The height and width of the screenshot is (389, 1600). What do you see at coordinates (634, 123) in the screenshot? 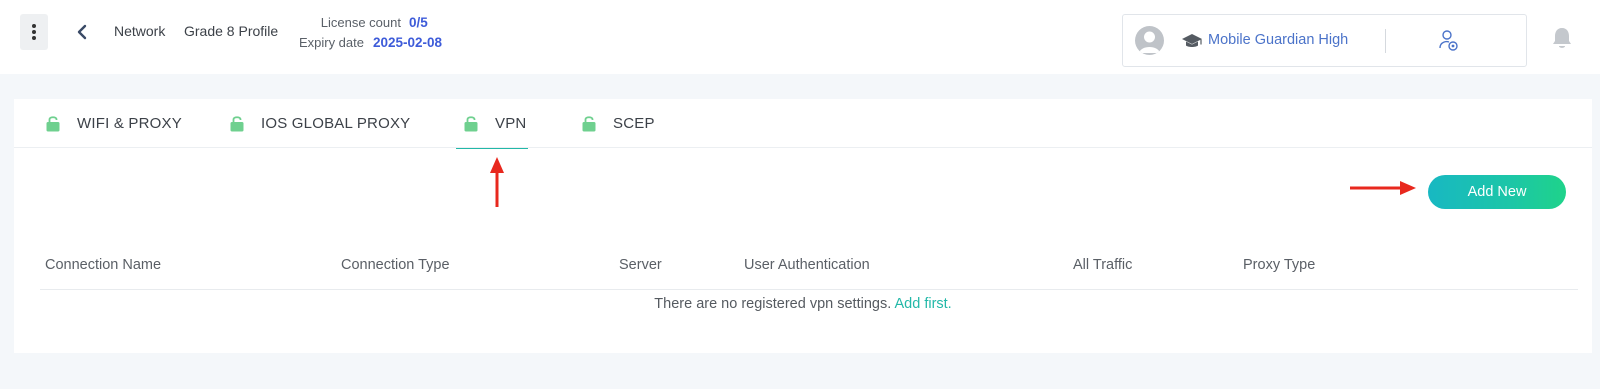
I see `tab-label: SCEP` at bounding box center [634, 123].